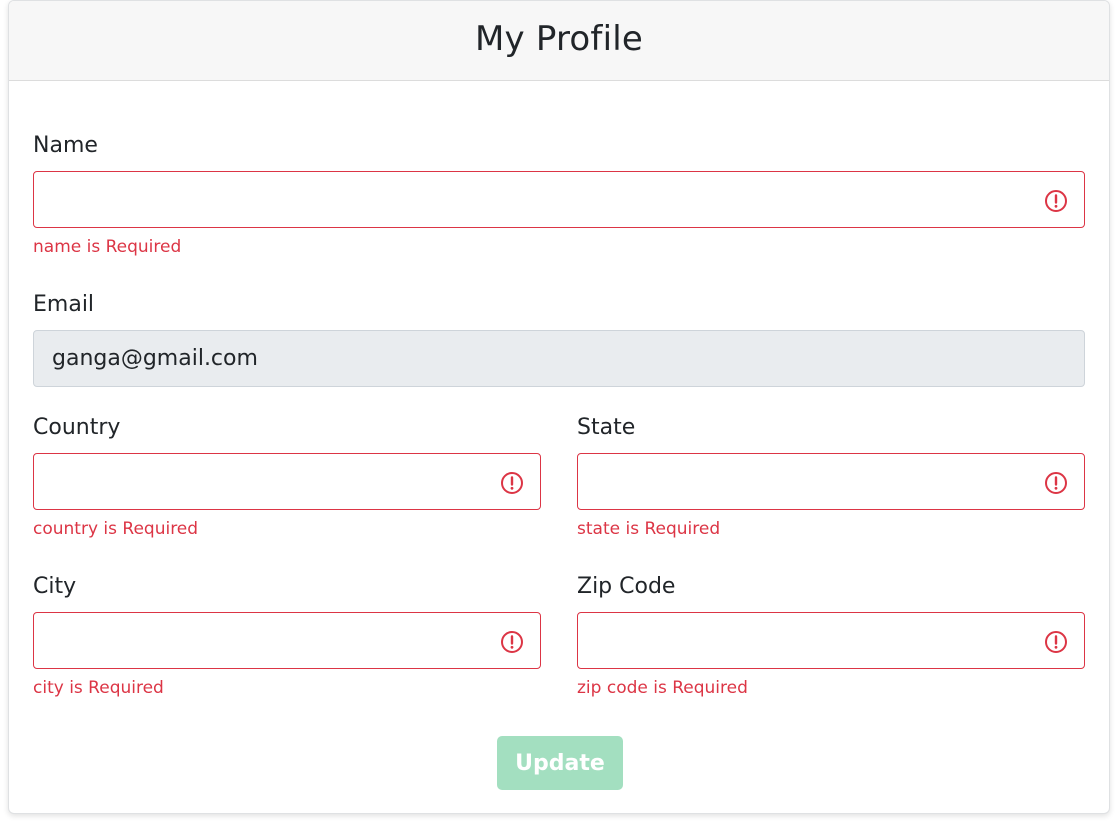 This screenshot has height=823, width=1120. I want to click on update-button: Update, so click(560, 763).